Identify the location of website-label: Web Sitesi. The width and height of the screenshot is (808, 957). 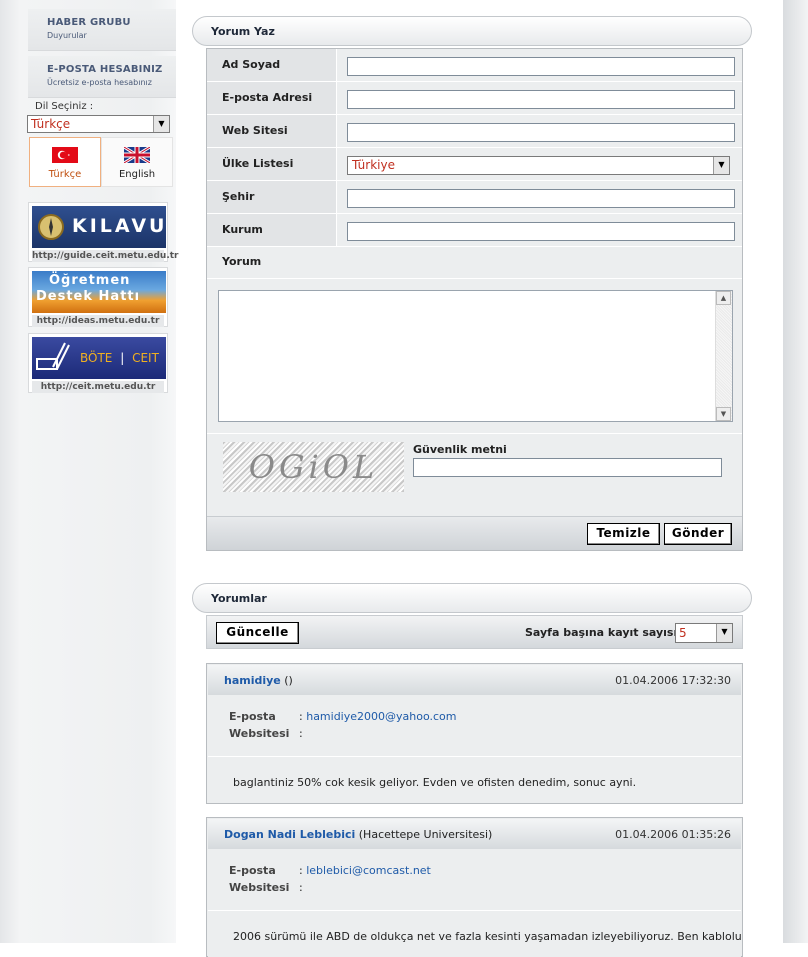
(272, 131).